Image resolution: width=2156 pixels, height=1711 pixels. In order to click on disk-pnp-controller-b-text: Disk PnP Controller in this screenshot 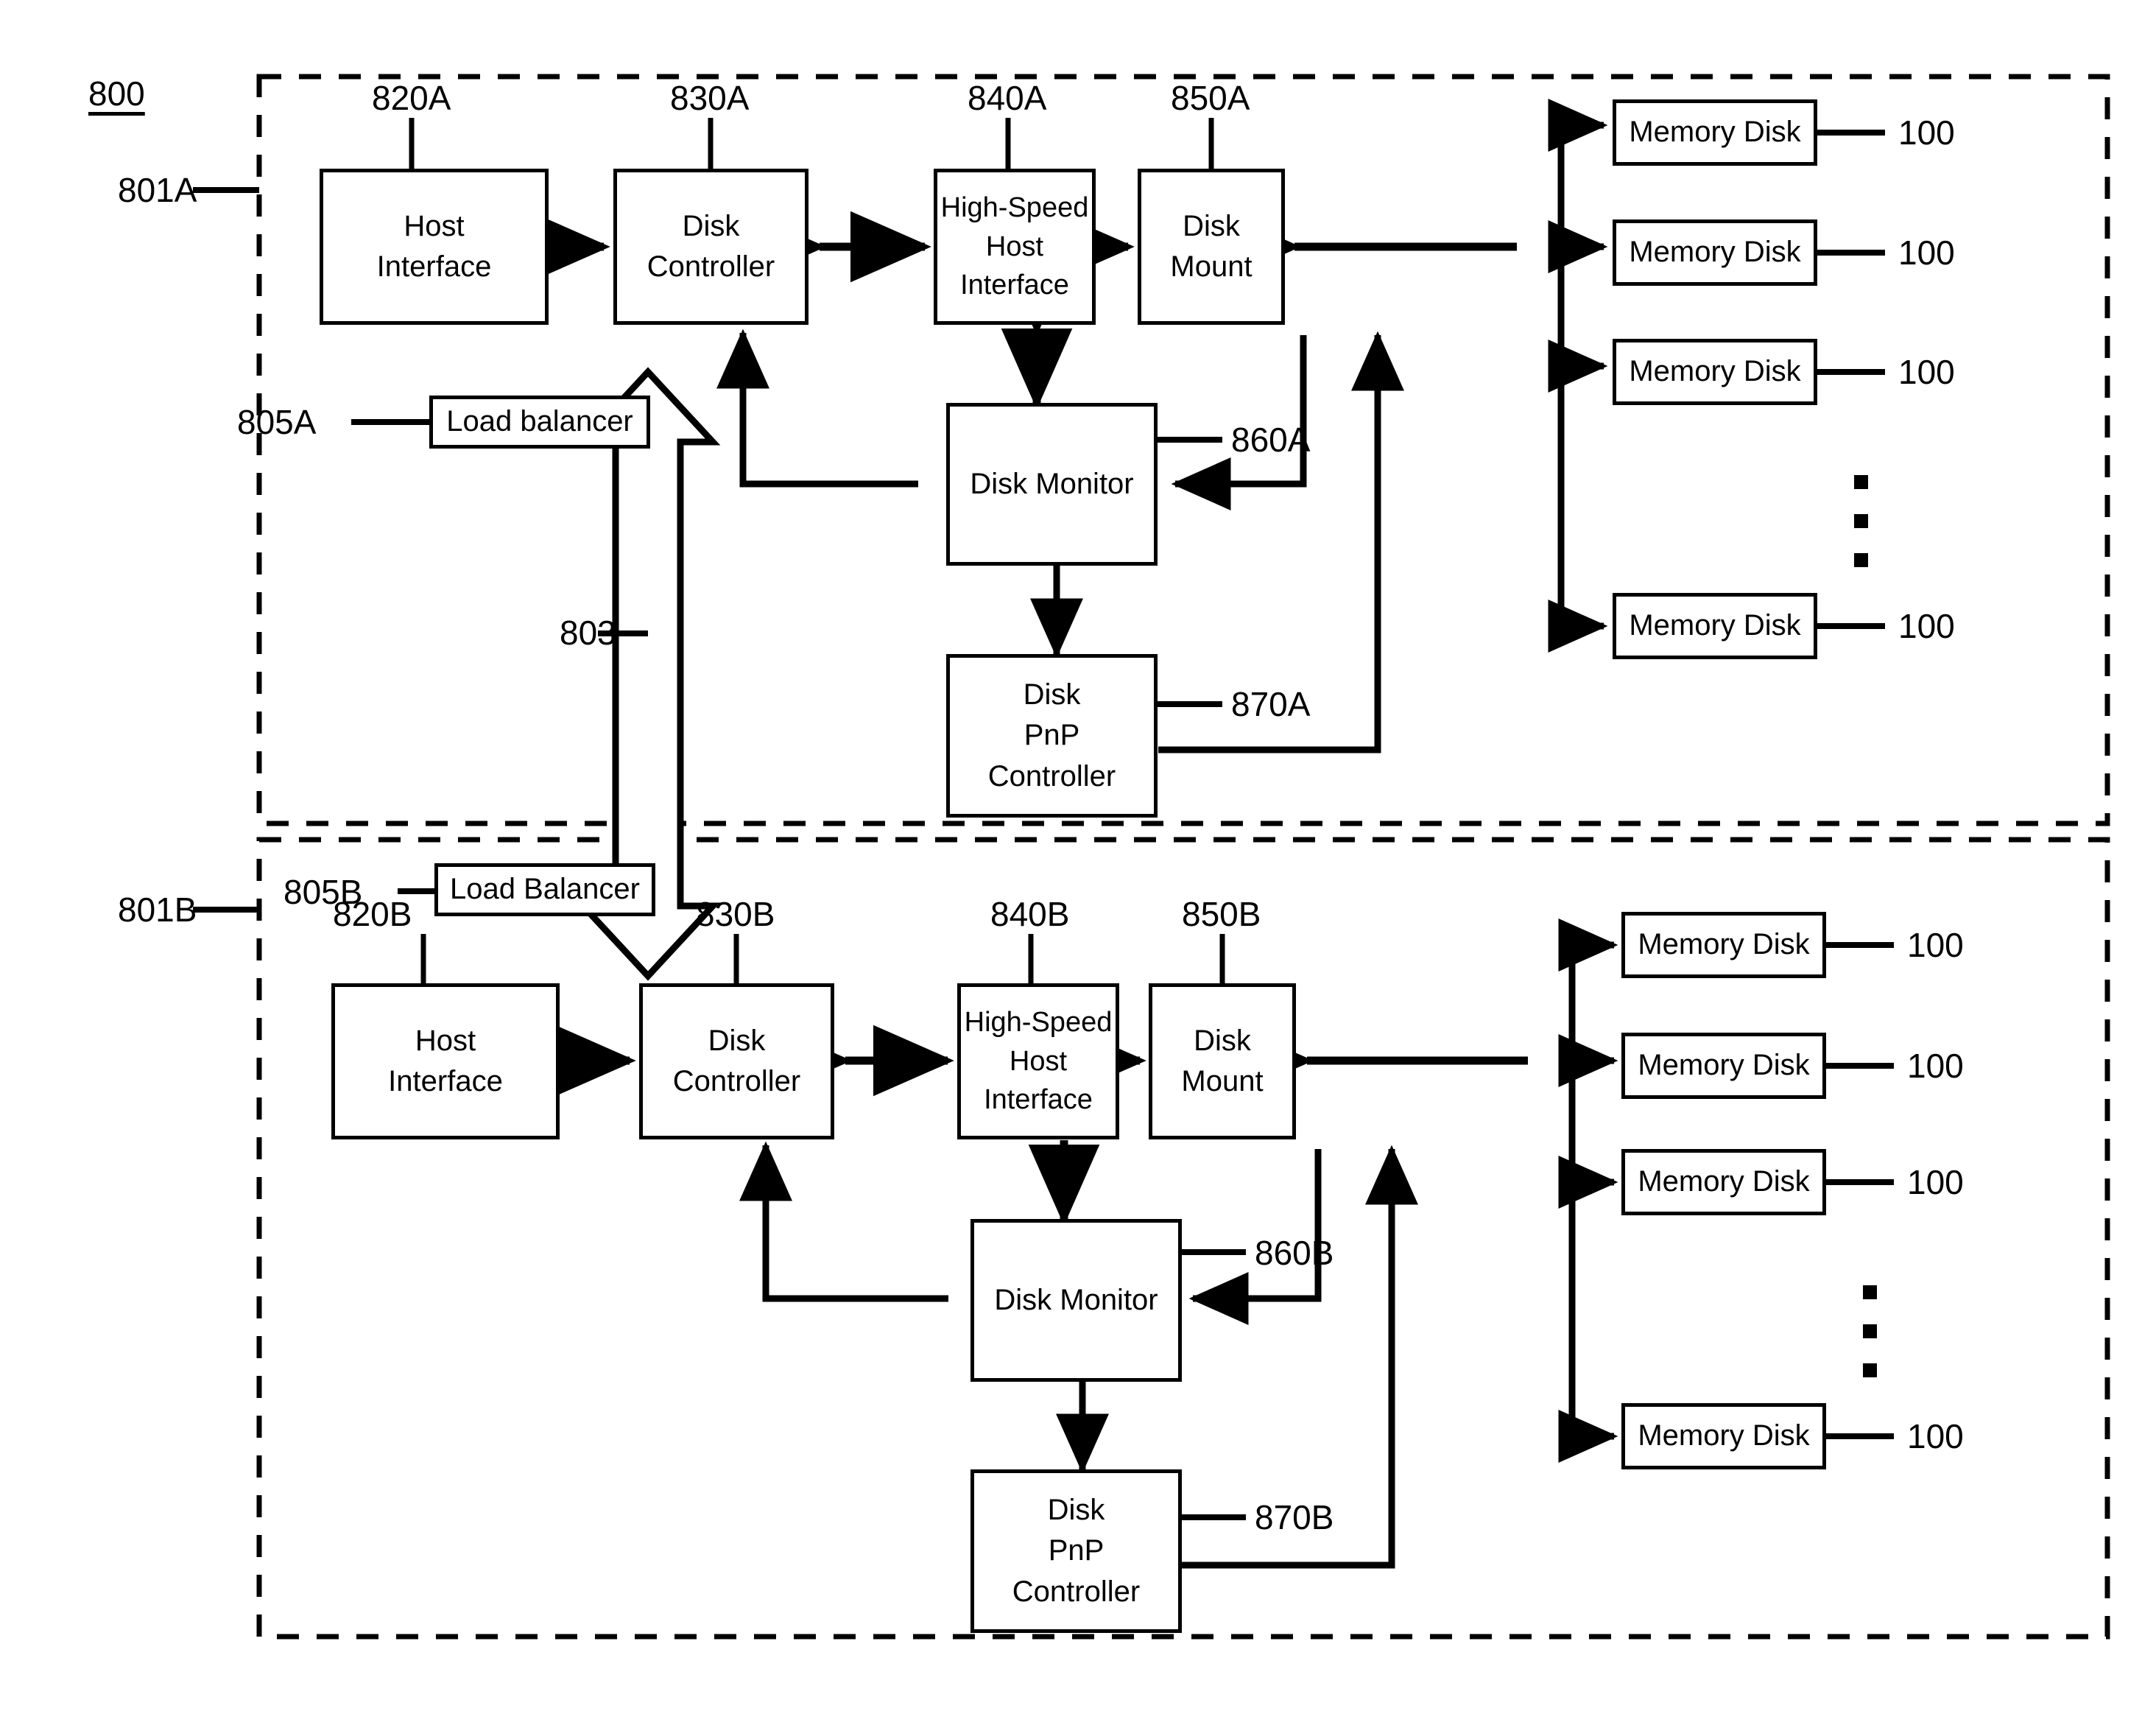, I will do `click(1076, 1551)`.